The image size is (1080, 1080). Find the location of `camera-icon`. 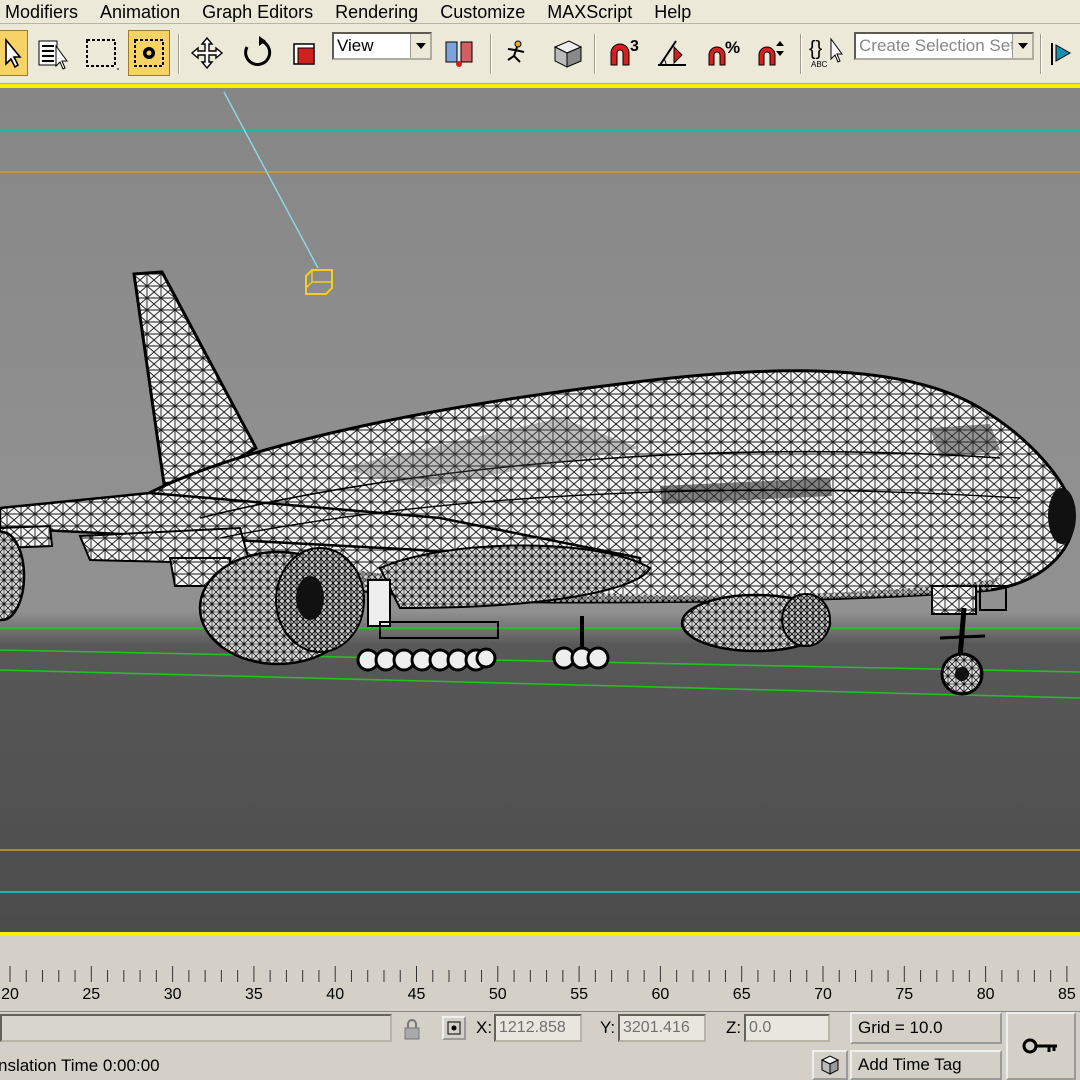

camera-icon is located at coordinates (319, 282).